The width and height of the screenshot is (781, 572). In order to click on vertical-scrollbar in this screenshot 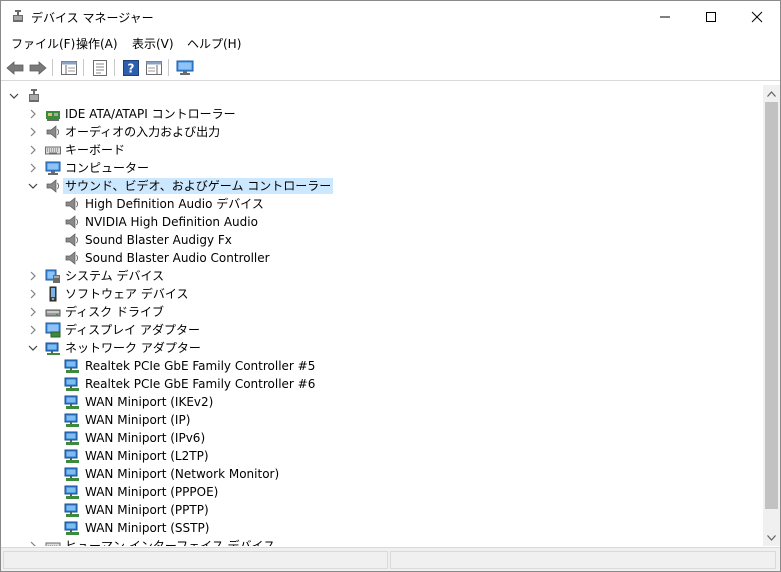, I will do `click(771, 315)`.